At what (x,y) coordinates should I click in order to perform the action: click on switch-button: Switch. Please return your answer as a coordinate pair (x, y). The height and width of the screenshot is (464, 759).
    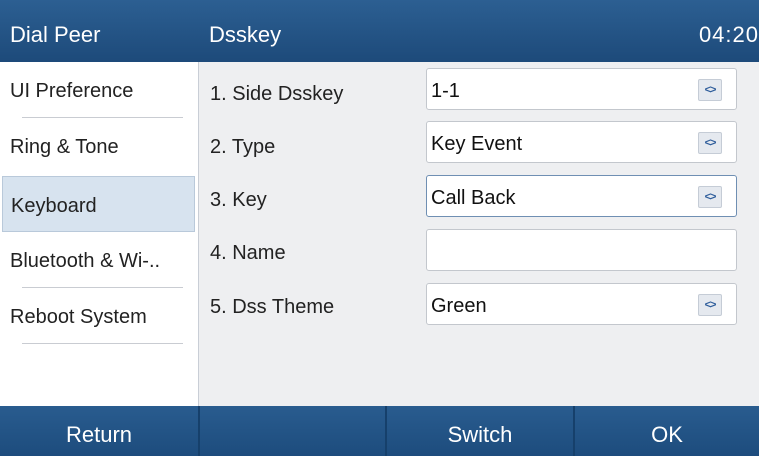
    Looking at the image, I should click on (480, 431).